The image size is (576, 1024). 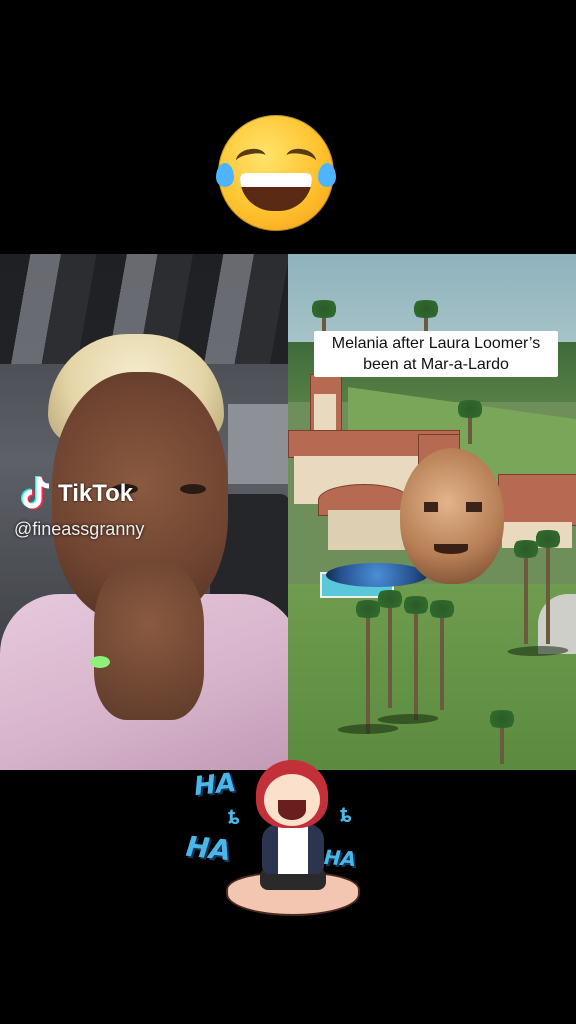 What do you see at coordinates (225, 175) in the screenshot?
I see `emoji-left-tear` at bounding box center [225, 175].